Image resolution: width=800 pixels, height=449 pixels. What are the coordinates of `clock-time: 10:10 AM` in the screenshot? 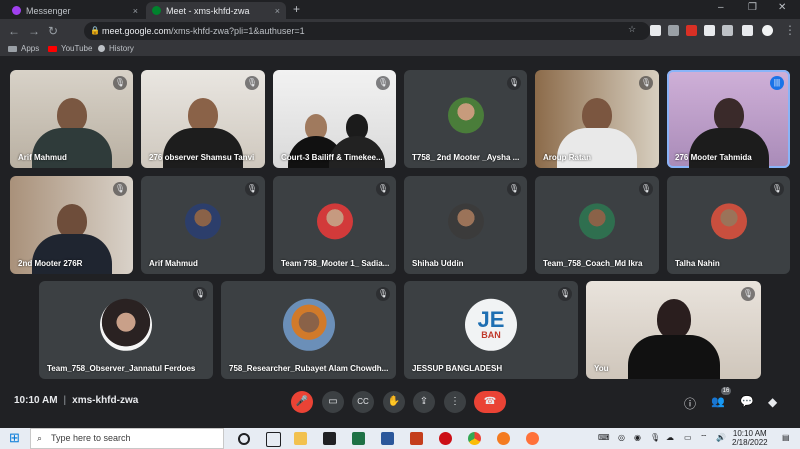 It's located at (749, 433).